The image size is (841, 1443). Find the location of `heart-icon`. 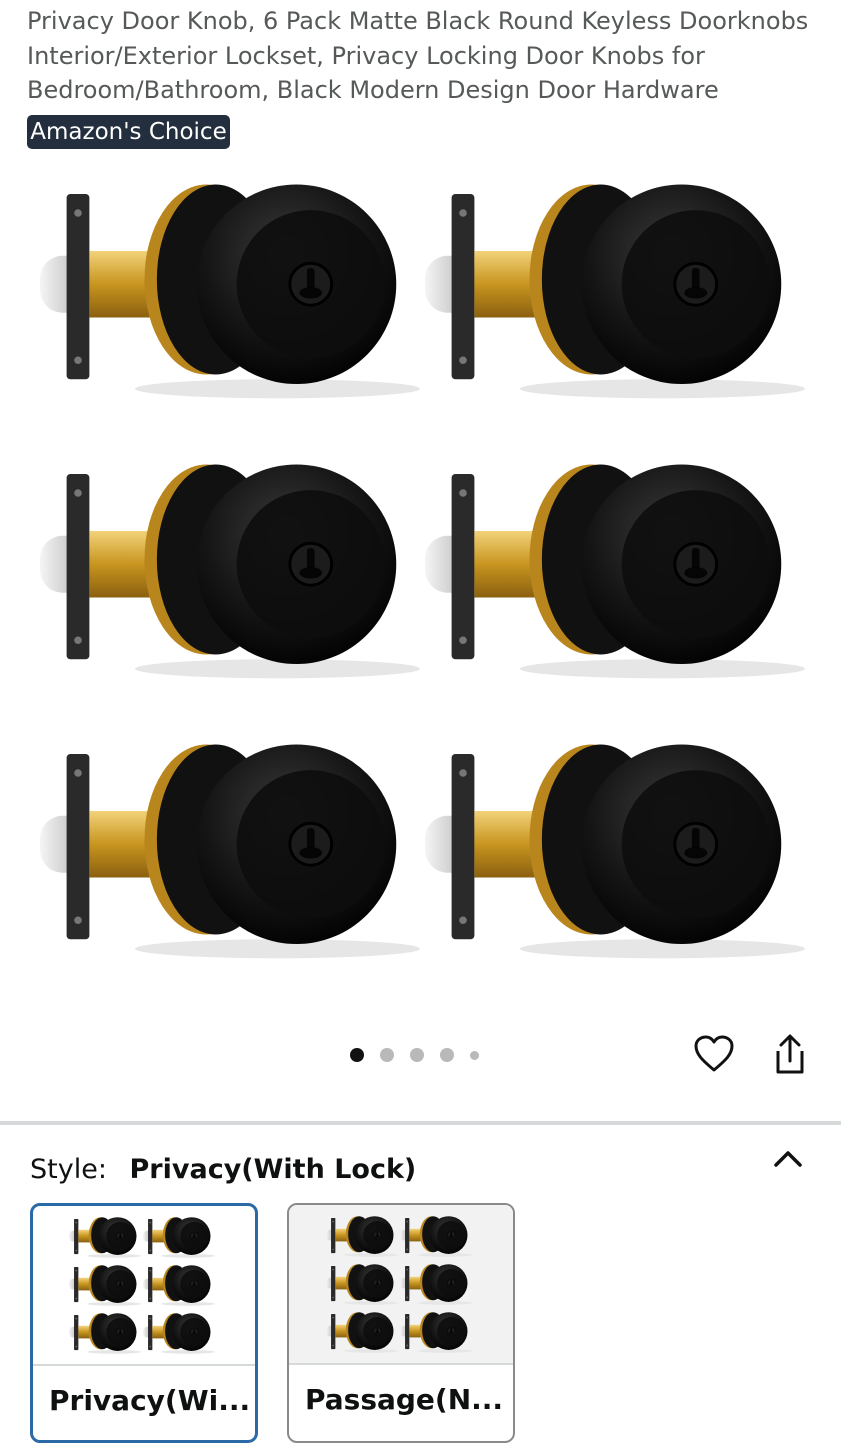

heart-icon is located at coordinates (714, 1053).